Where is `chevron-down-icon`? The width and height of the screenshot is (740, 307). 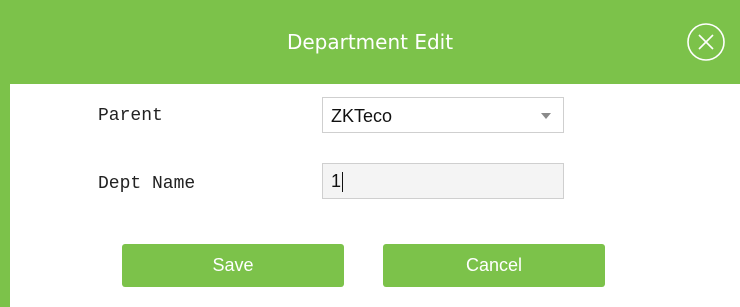
chevron-down-icon is located at coordinates (546, 116).